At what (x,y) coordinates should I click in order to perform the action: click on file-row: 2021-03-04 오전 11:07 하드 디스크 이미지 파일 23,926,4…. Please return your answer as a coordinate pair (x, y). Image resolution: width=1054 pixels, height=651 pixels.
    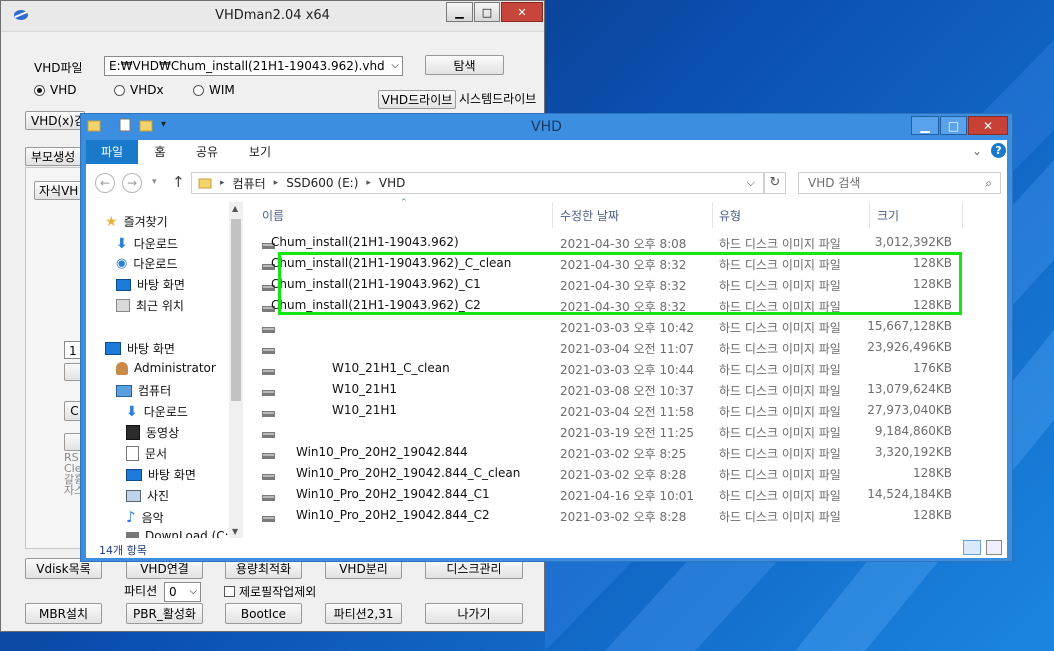
    Looking at the image, I should click on (610, 347).